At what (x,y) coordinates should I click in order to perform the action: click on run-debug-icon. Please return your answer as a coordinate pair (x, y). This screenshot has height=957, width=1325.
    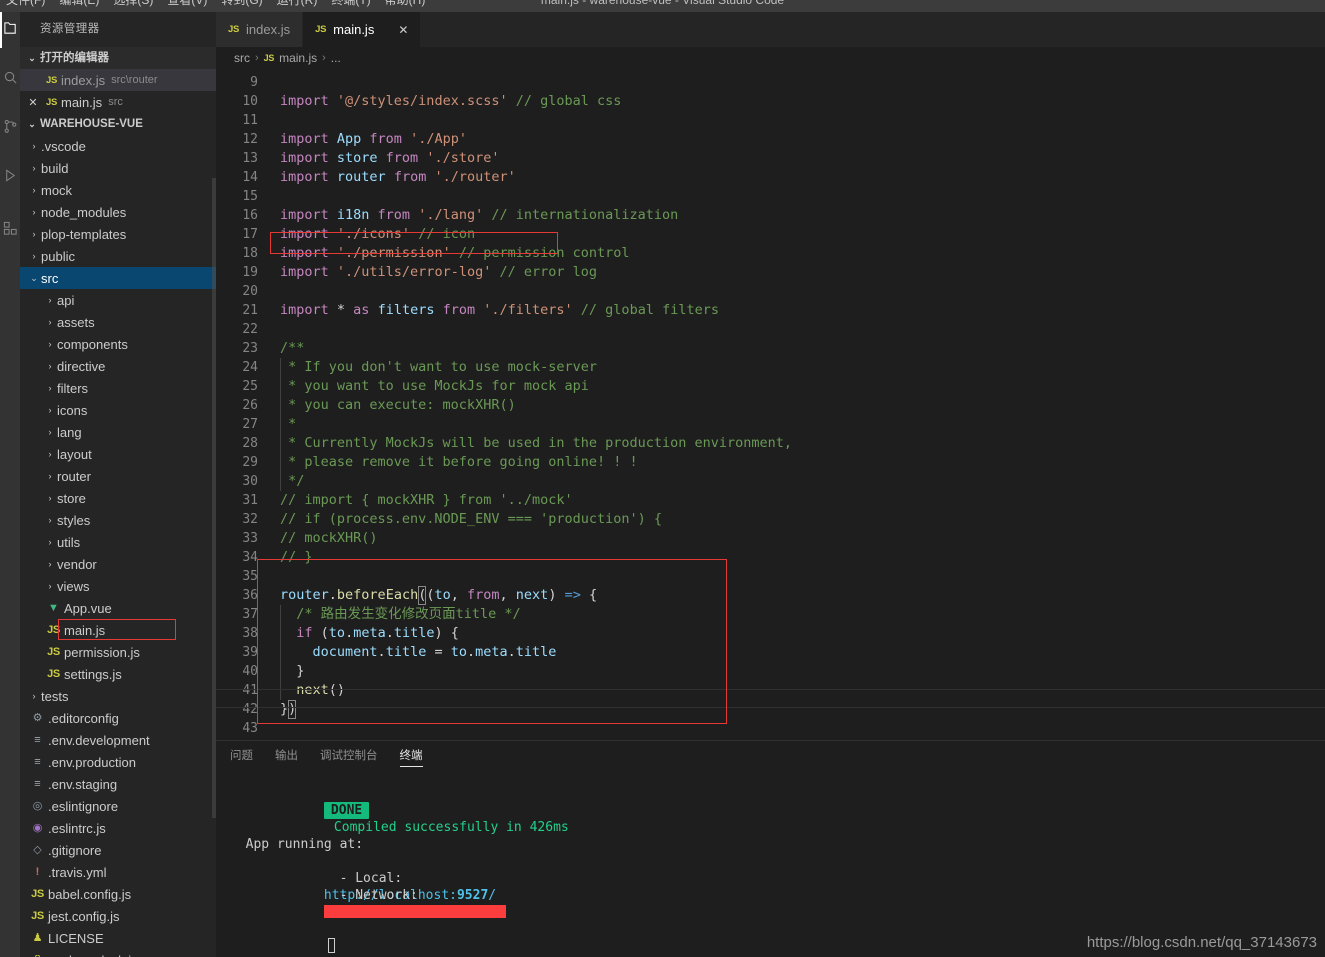
    Looking at the image, I should click on (10, 175).